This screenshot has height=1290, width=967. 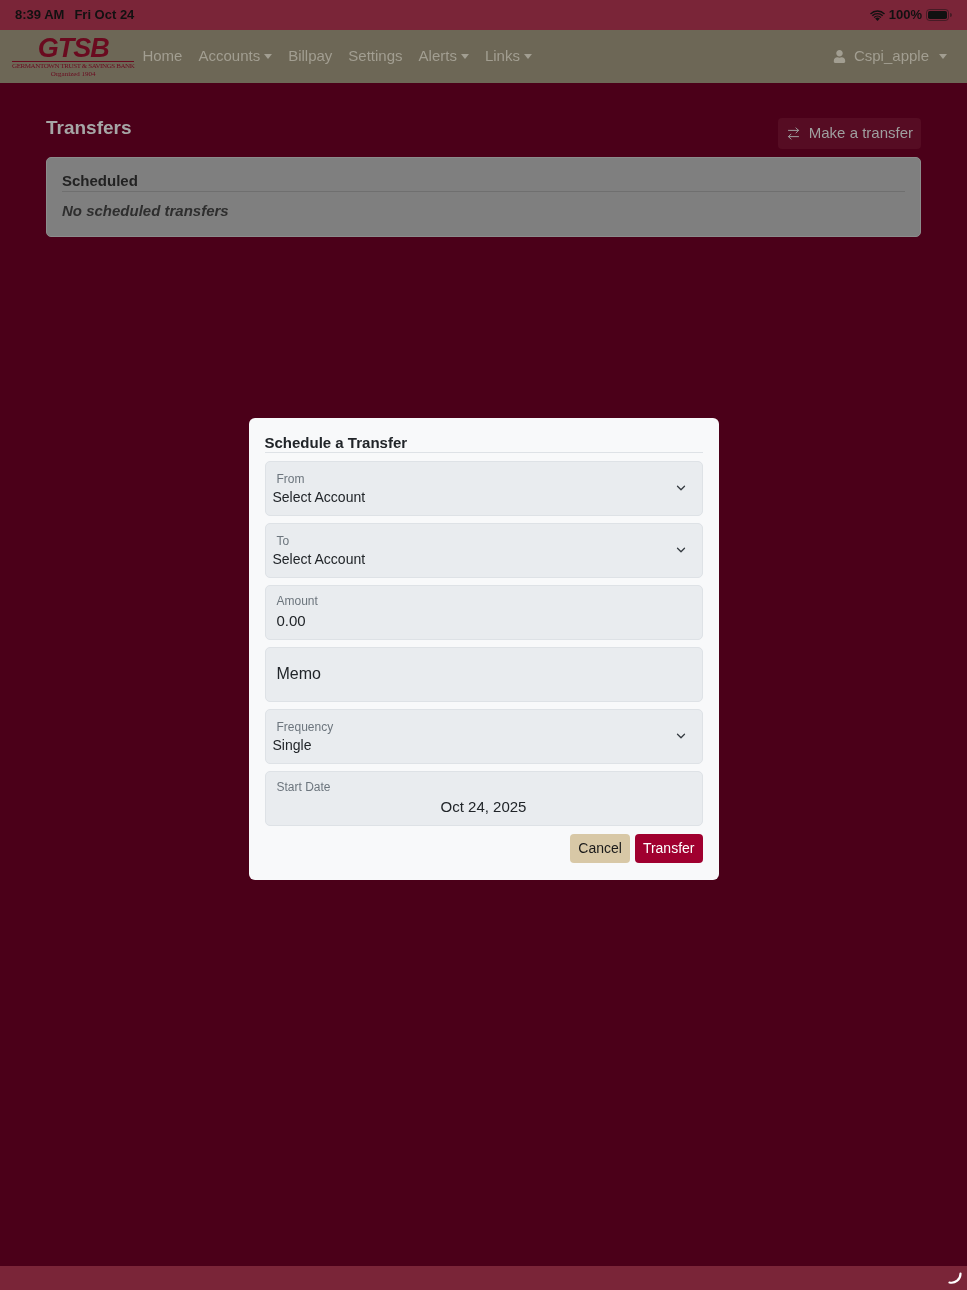 I want to click on field-value: Single, so click(x=292, y=745).